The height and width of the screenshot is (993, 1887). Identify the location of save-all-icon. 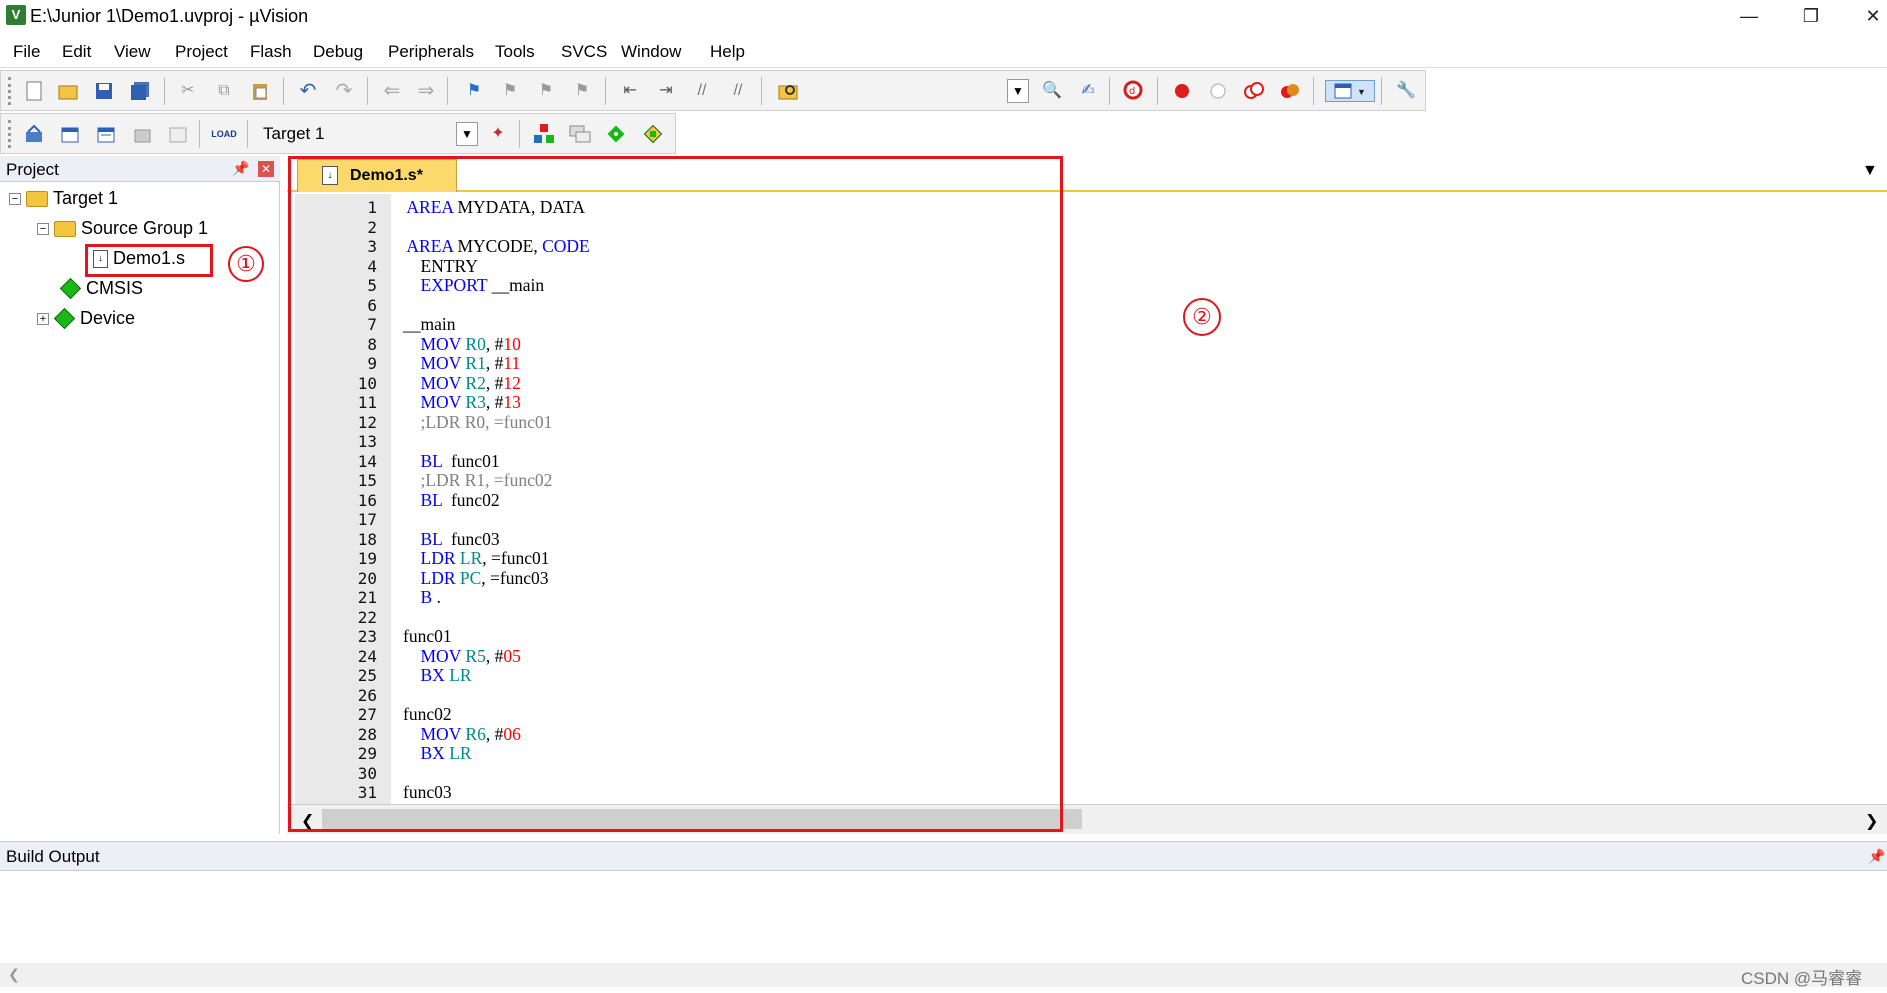
(140, 91).